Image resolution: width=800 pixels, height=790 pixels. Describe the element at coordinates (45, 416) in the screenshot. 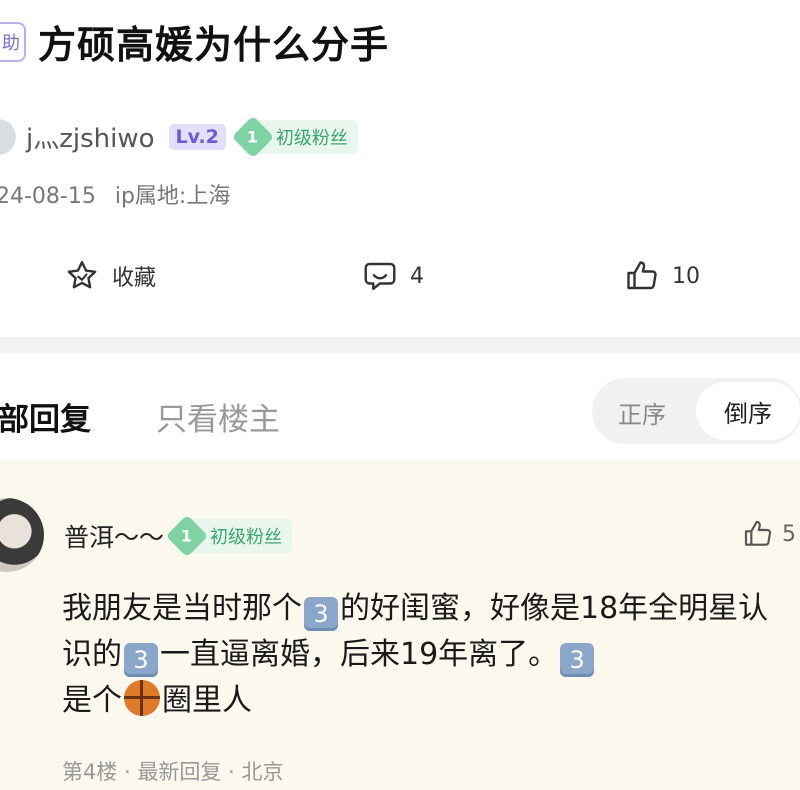

I see `tab-all-replies: 部回复` at that location.